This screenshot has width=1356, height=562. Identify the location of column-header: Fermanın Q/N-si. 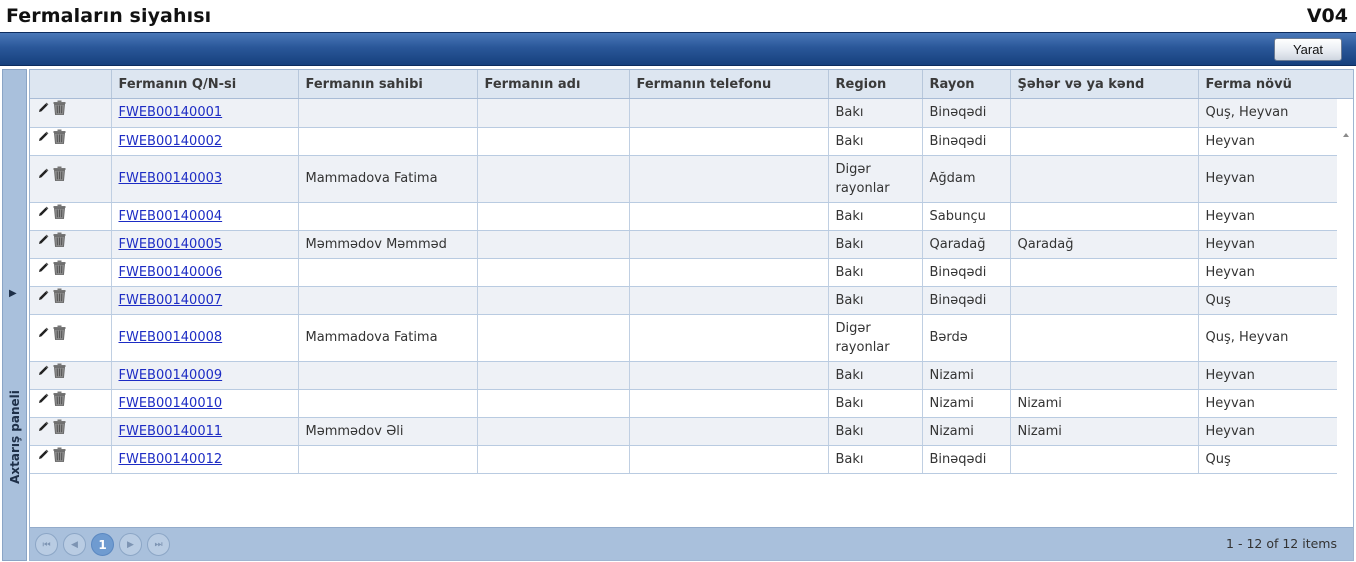
(204, 84).